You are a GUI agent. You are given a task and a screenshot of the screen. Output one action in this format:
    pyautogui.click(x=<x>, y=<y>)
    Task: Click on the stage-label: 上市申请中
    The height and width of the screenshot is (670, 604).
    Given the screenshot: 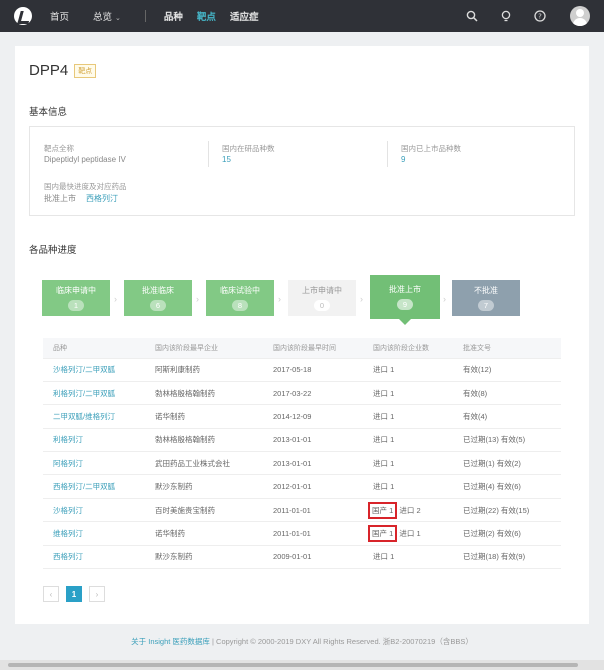 What is the action you would take?
    pyautogui.click(x=322, y=290)
    